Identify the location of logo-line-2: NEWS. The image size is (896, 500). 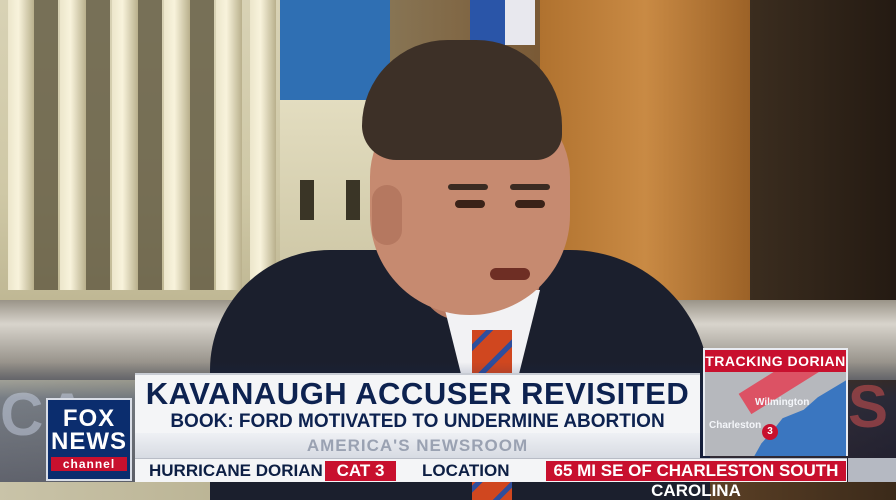
(89, 441).